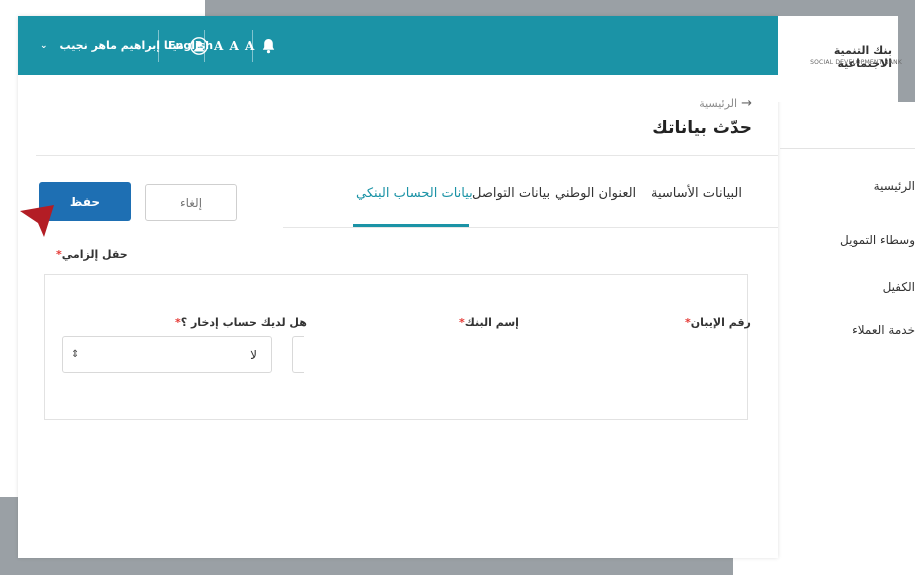 The width and height of the screenshot is (915, 575). I want to click on breadcrumb-home: الرئيسية, so click(718, 103).